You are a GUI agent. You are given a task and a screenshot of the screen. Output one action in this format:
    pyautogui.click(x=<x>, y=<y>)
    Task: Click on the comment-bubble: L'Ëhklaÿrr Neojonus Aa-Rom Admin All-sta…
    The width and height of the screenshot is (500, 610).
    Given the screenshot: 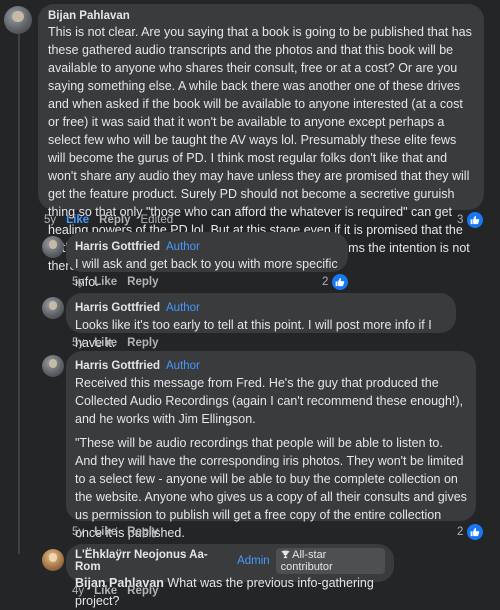 What is the action you would take?
    pyautogui.click(x=230, y=576)
    